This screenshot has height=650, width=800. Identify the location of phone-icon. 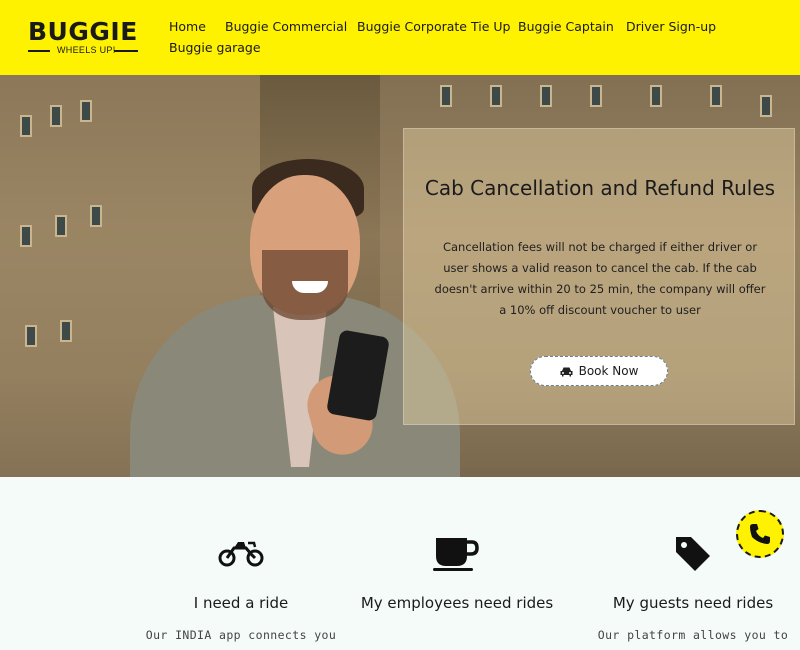
(760, 534).